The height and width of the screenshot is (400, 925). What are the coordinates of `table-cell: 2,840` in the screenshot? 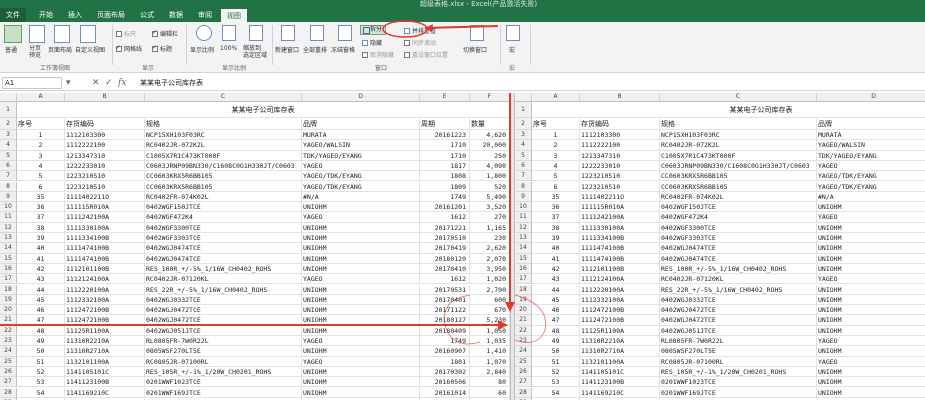 It's located at (490, 372).